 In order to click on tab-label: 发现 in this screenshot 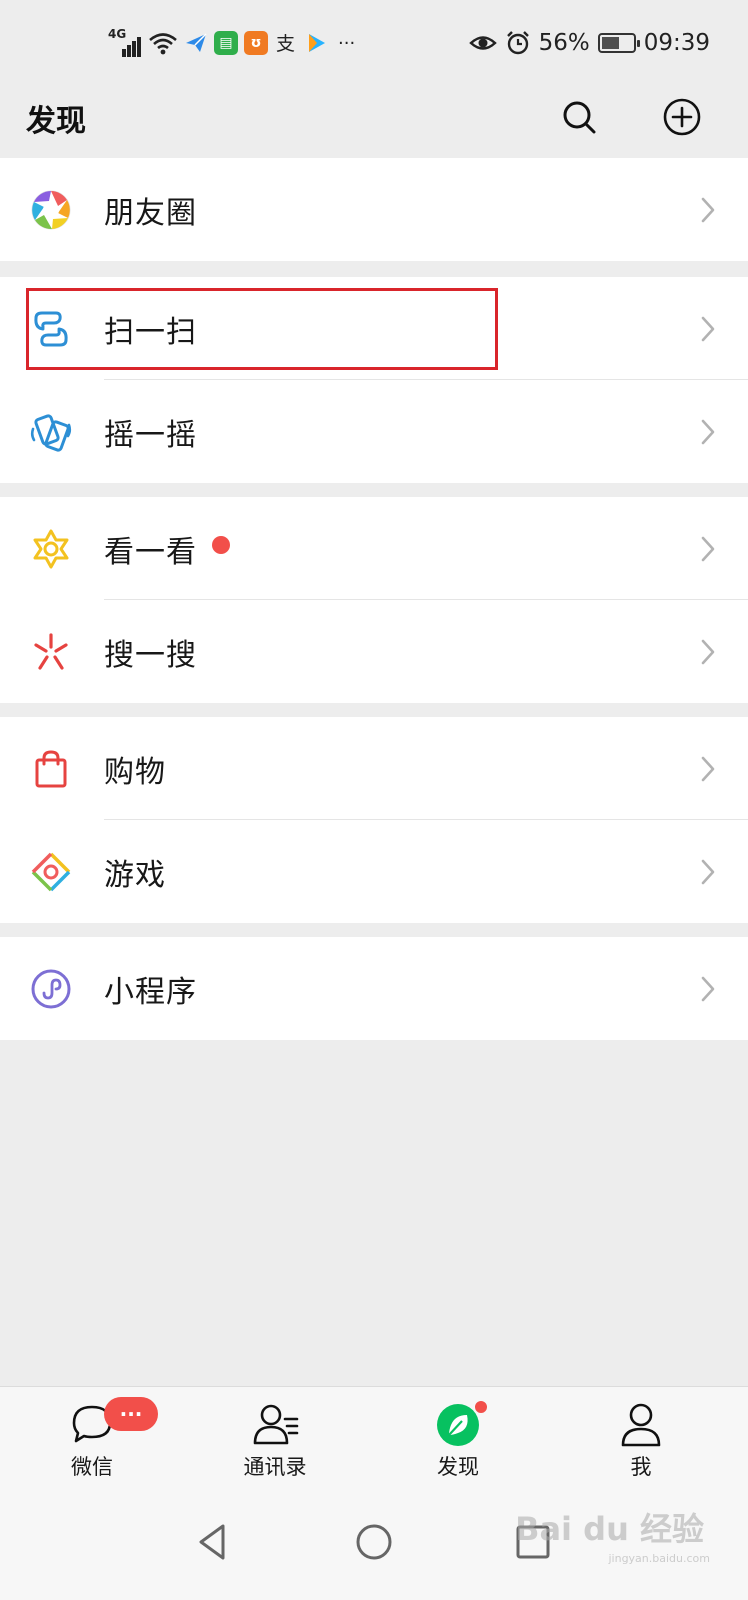, I will do `click(458, 1467)`.